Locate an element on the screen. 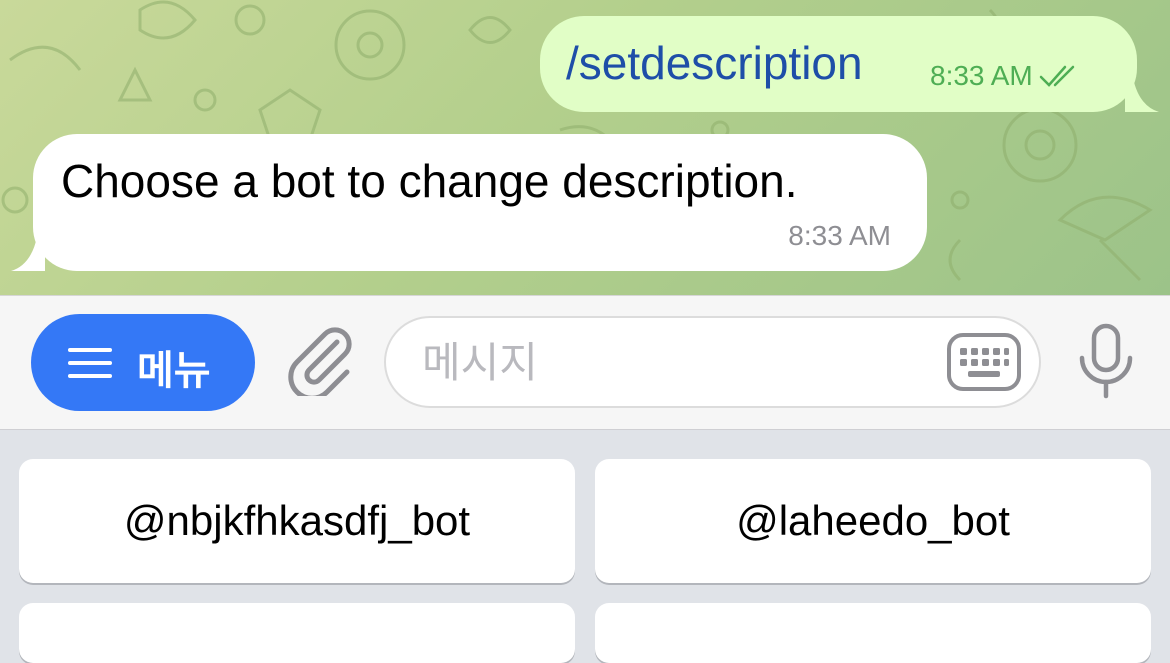  incoming-message-time: 8:33 AM is located at coordinates (839, 235).